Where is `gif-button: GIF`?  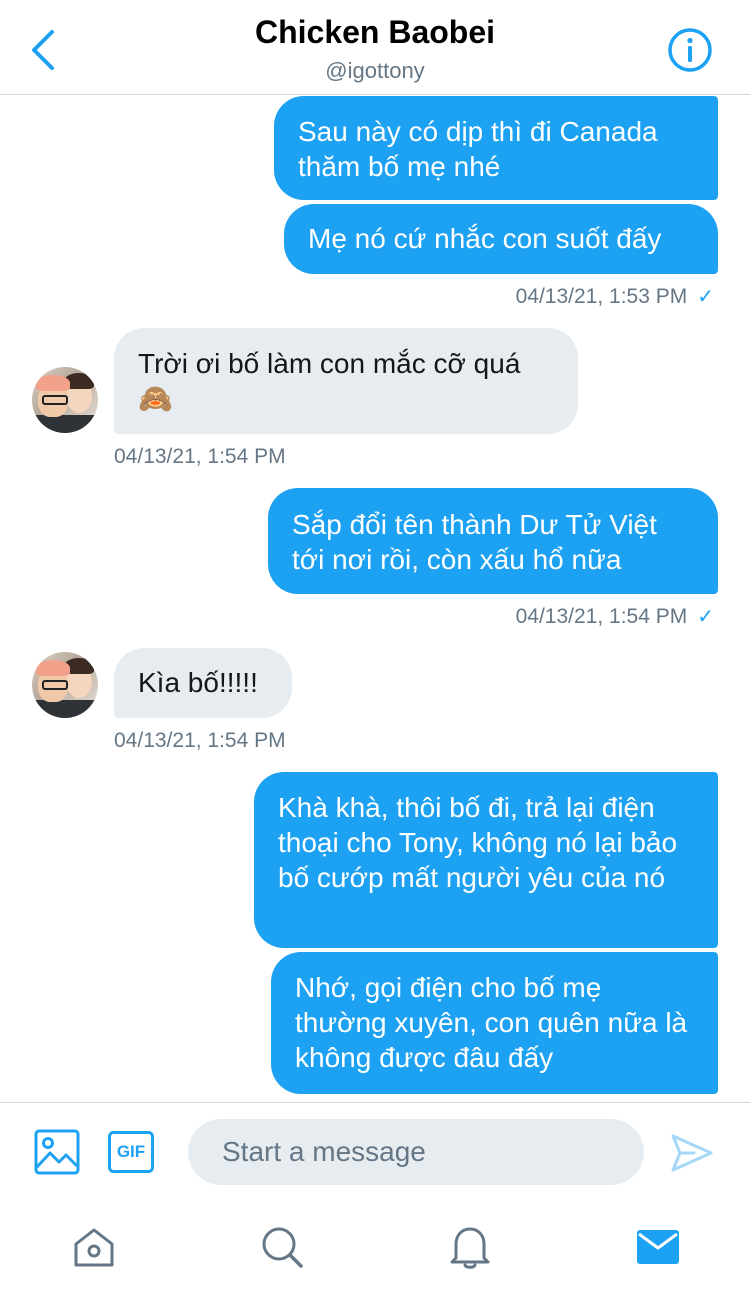 gif-button: GIF is located at coordinates (131, 1152).